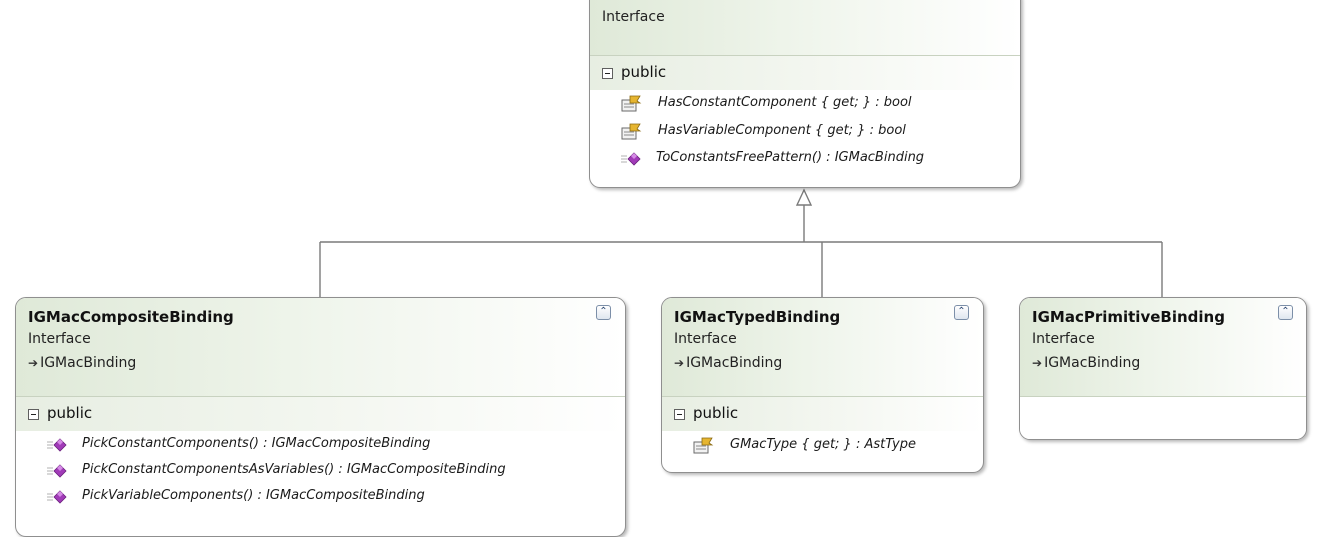 The height and width of the screenshot is (537, 1320). What do you see at coordinates (822, 413) in the screenshot?
I see `typed-public-section: public` at bounding box center [822, 413].